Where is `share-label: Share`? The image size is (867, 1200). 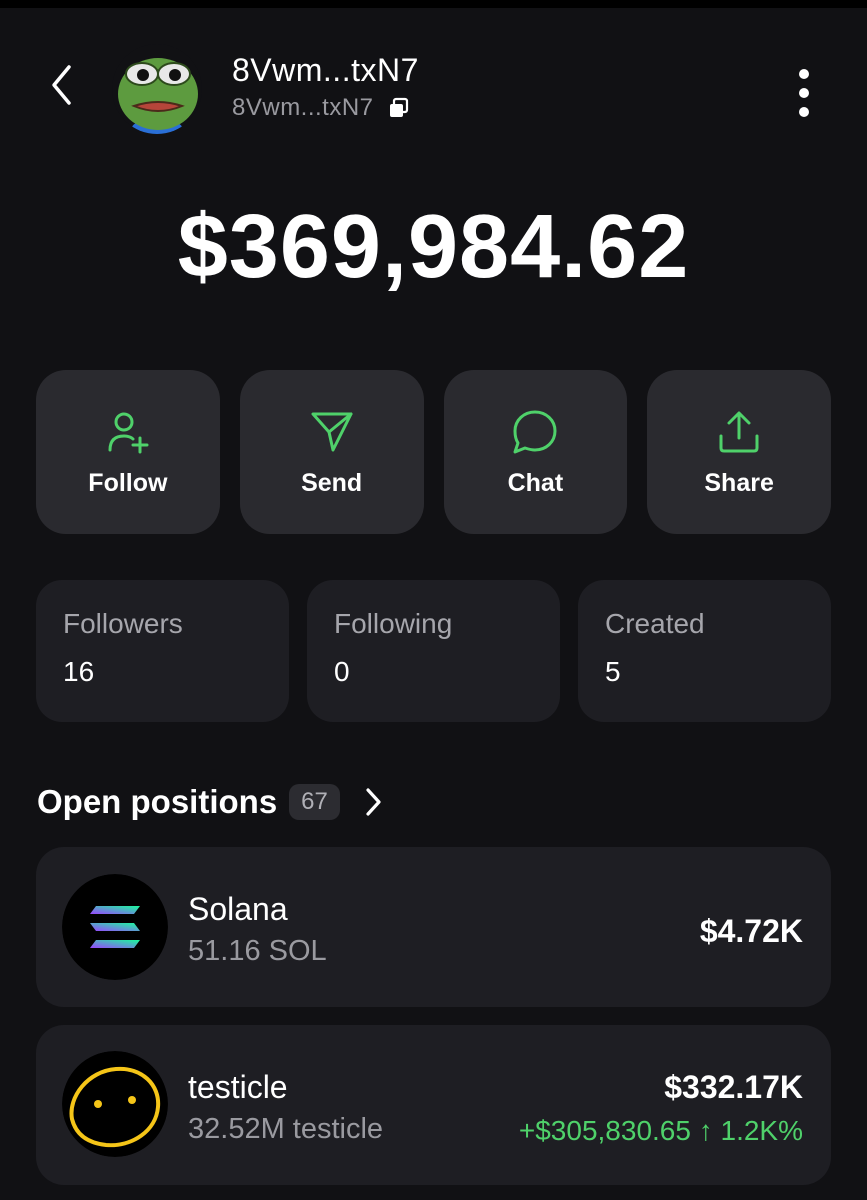
share-label: Share is located at coordinates (739, 482).